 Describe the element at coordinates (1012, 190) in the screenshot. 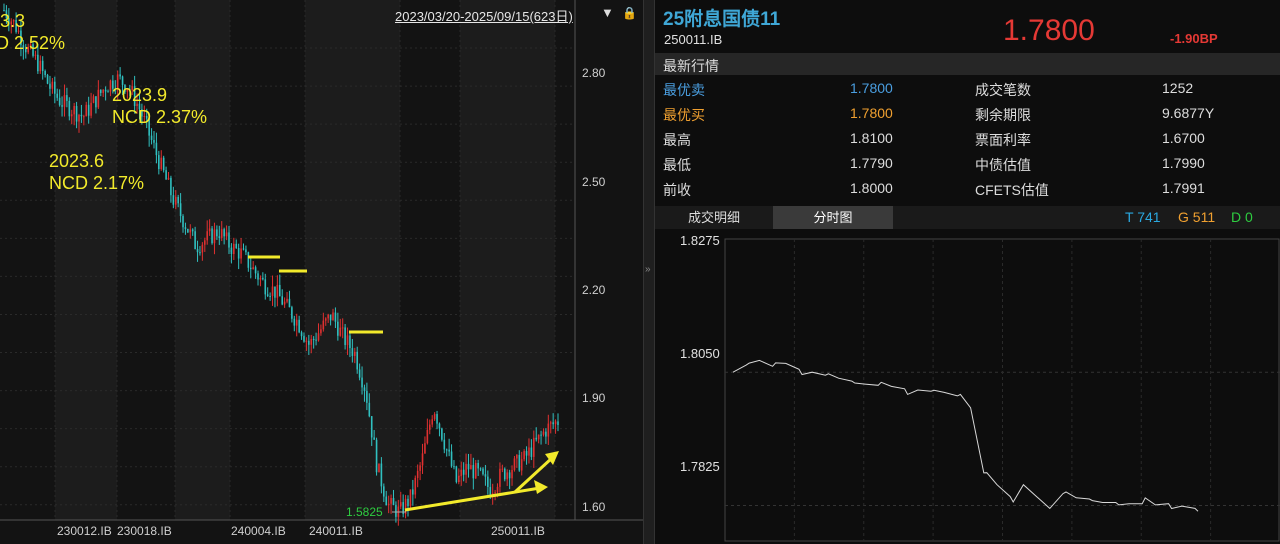

I see `quote-label: CFETS估值` at that location.